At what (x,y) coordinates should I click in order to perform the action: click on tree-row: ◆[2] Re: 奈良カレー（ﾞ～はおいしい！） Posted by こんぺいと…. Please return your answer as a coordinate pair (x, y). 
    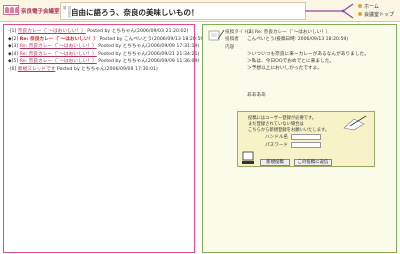
    Looking at the image, I should click on (106, 40).